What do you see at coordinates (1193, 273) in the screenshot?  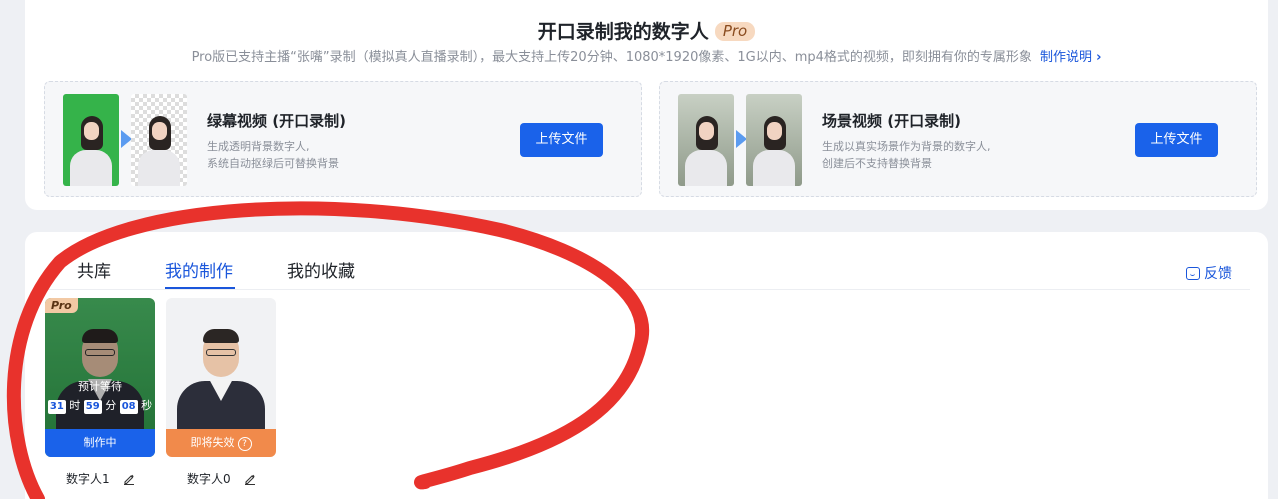 I see `feedback-icon` at bounding box center [1193, 273].